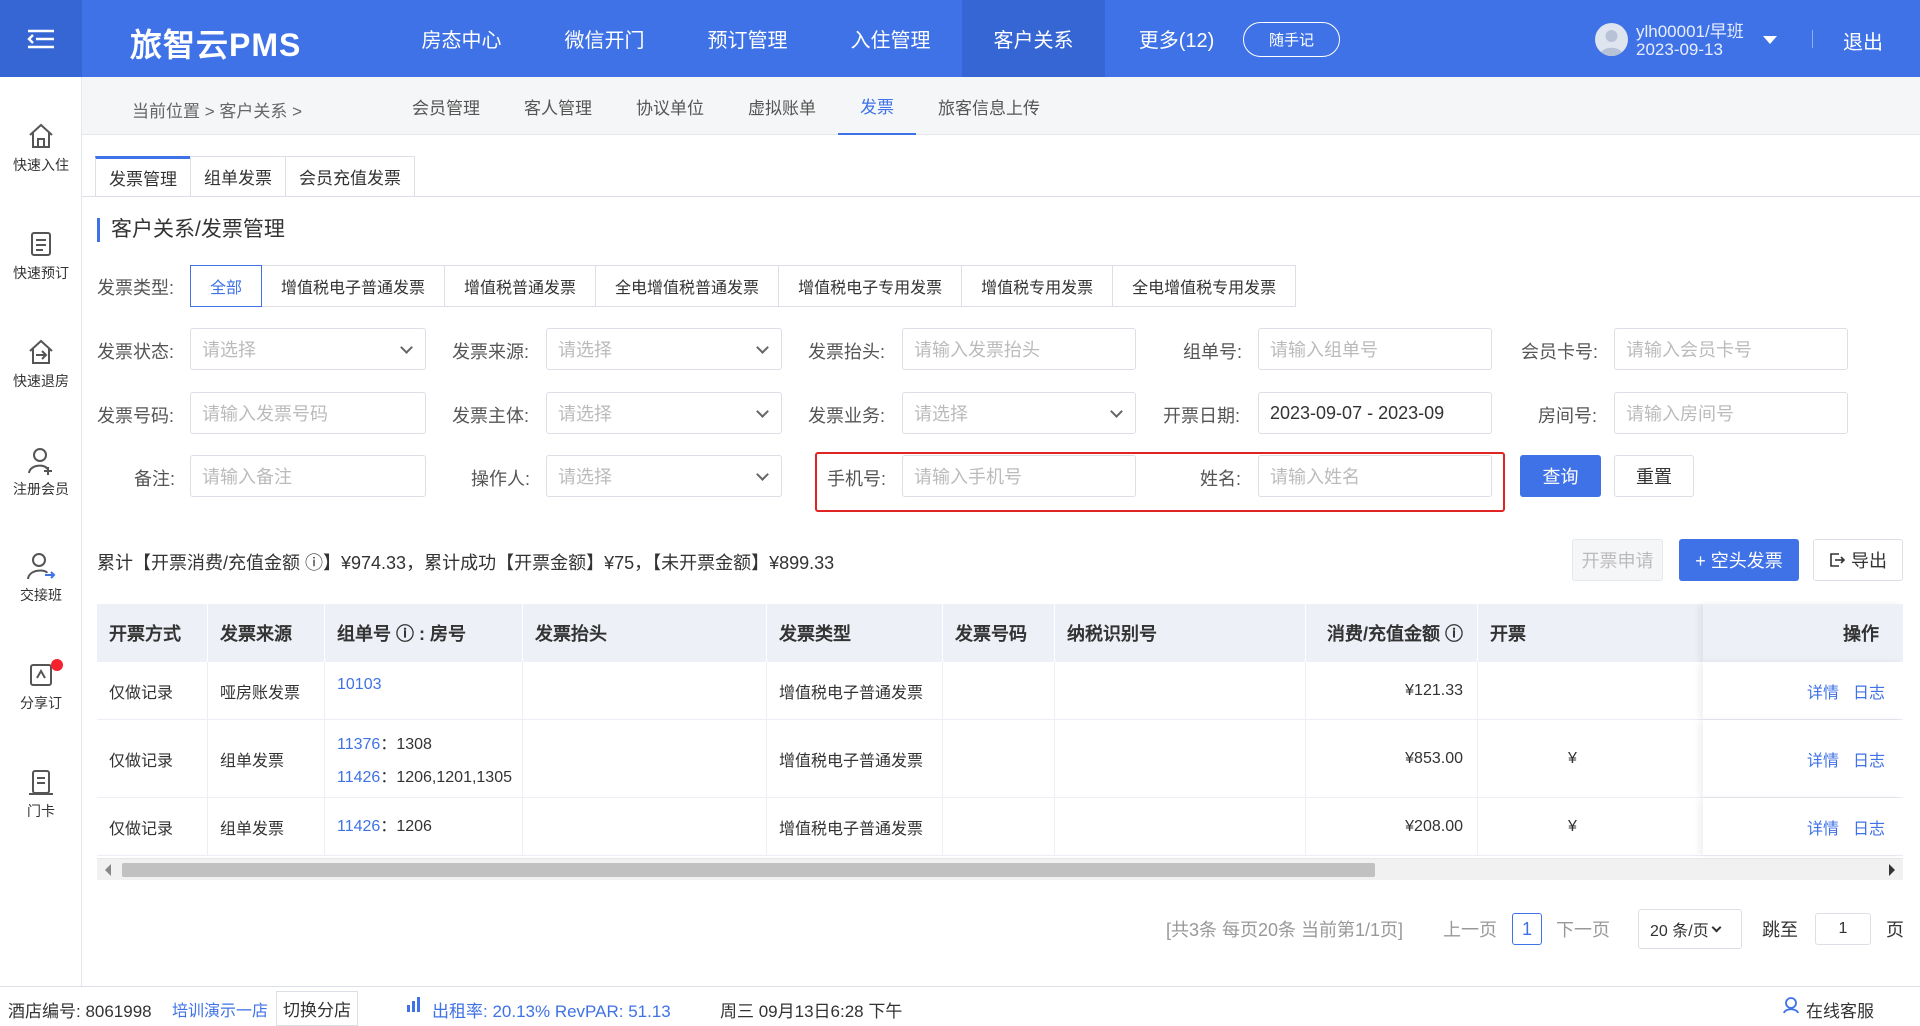  What do you see at coordinates (41, 531) in the screenshot?
I see `sidebar: 快速入住 快速预订 快速退房 注册会员 交接班 分享订 门卡` at bounding box center [41, 531].